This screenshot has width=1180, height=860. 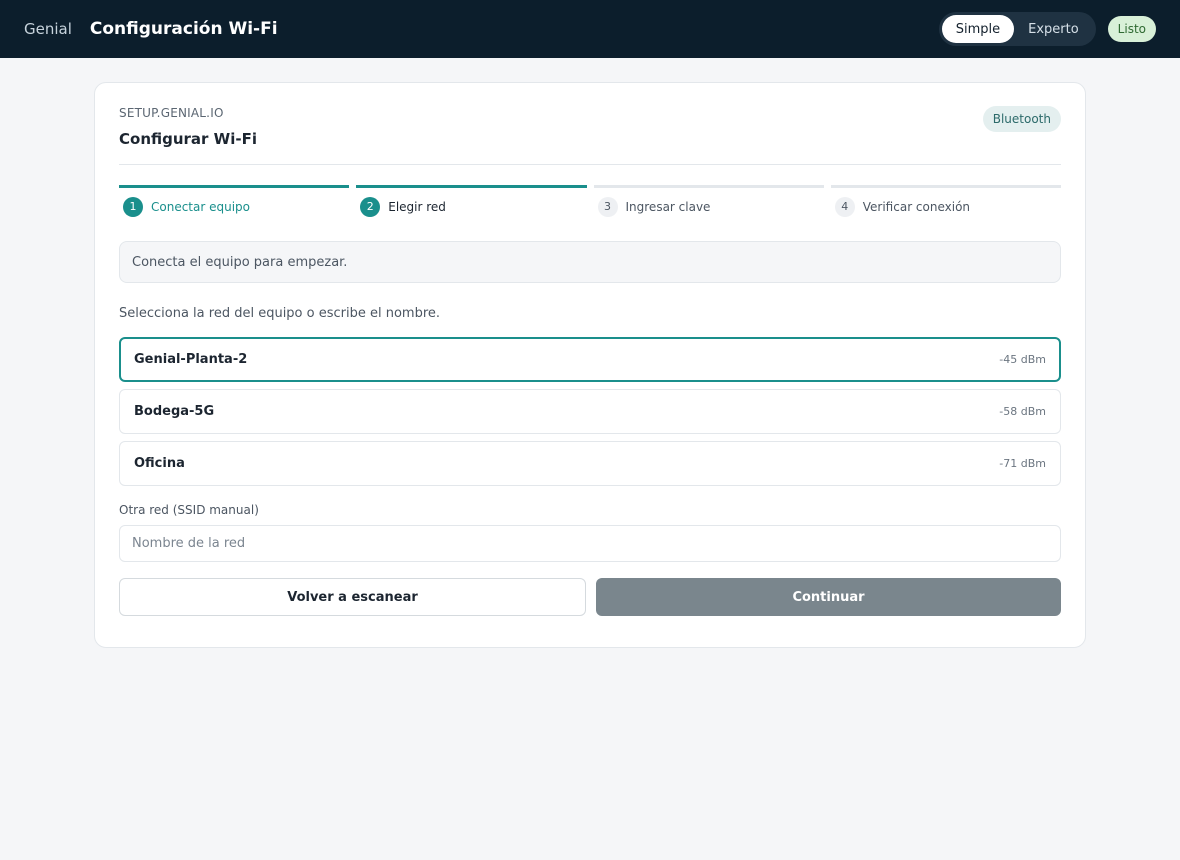 What do you see at coordinates (370, 206) in the screenshot?
I see `step-number: 2` at bounding box center [370, 206].